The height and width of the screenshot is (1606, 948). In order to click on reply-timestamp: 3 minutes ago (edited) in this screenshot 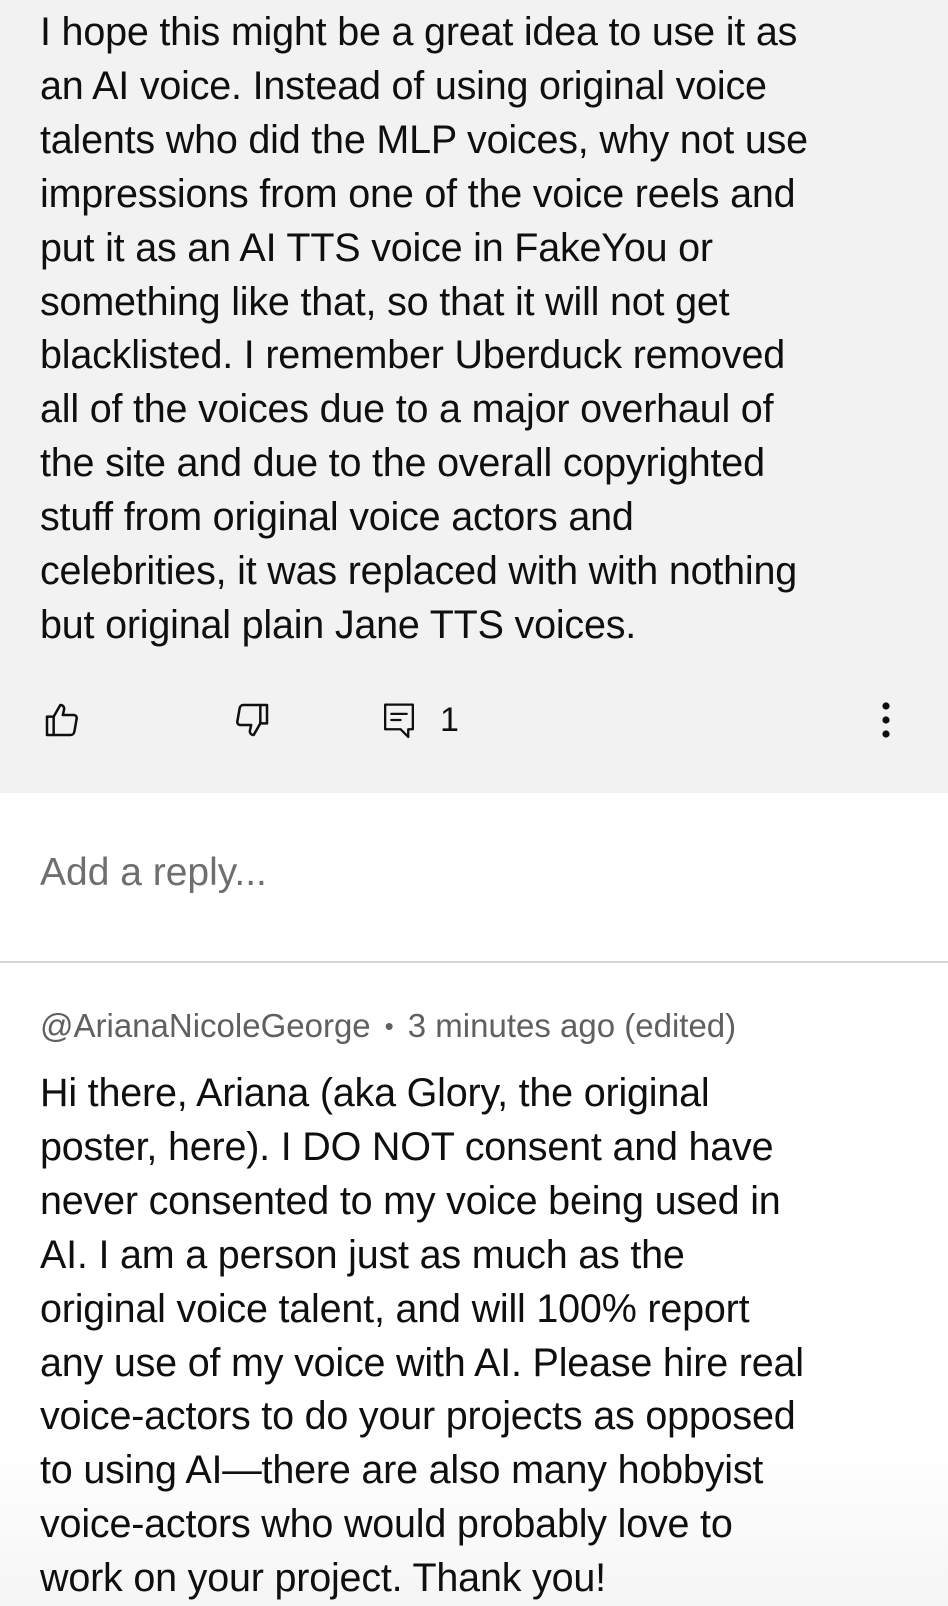, I will do `click(572, 1025)`.